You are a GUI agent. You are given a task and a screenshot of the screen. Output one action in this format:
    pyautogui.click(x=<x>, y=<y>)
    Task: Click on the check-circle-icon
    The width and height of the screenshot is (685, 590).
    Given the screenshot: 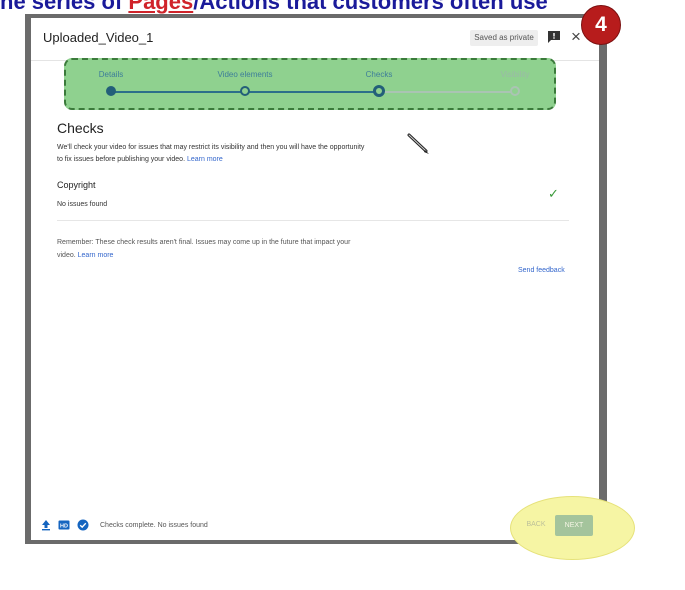 What is the action you would take?
    pyautogui.click(x=83, y=525)
    